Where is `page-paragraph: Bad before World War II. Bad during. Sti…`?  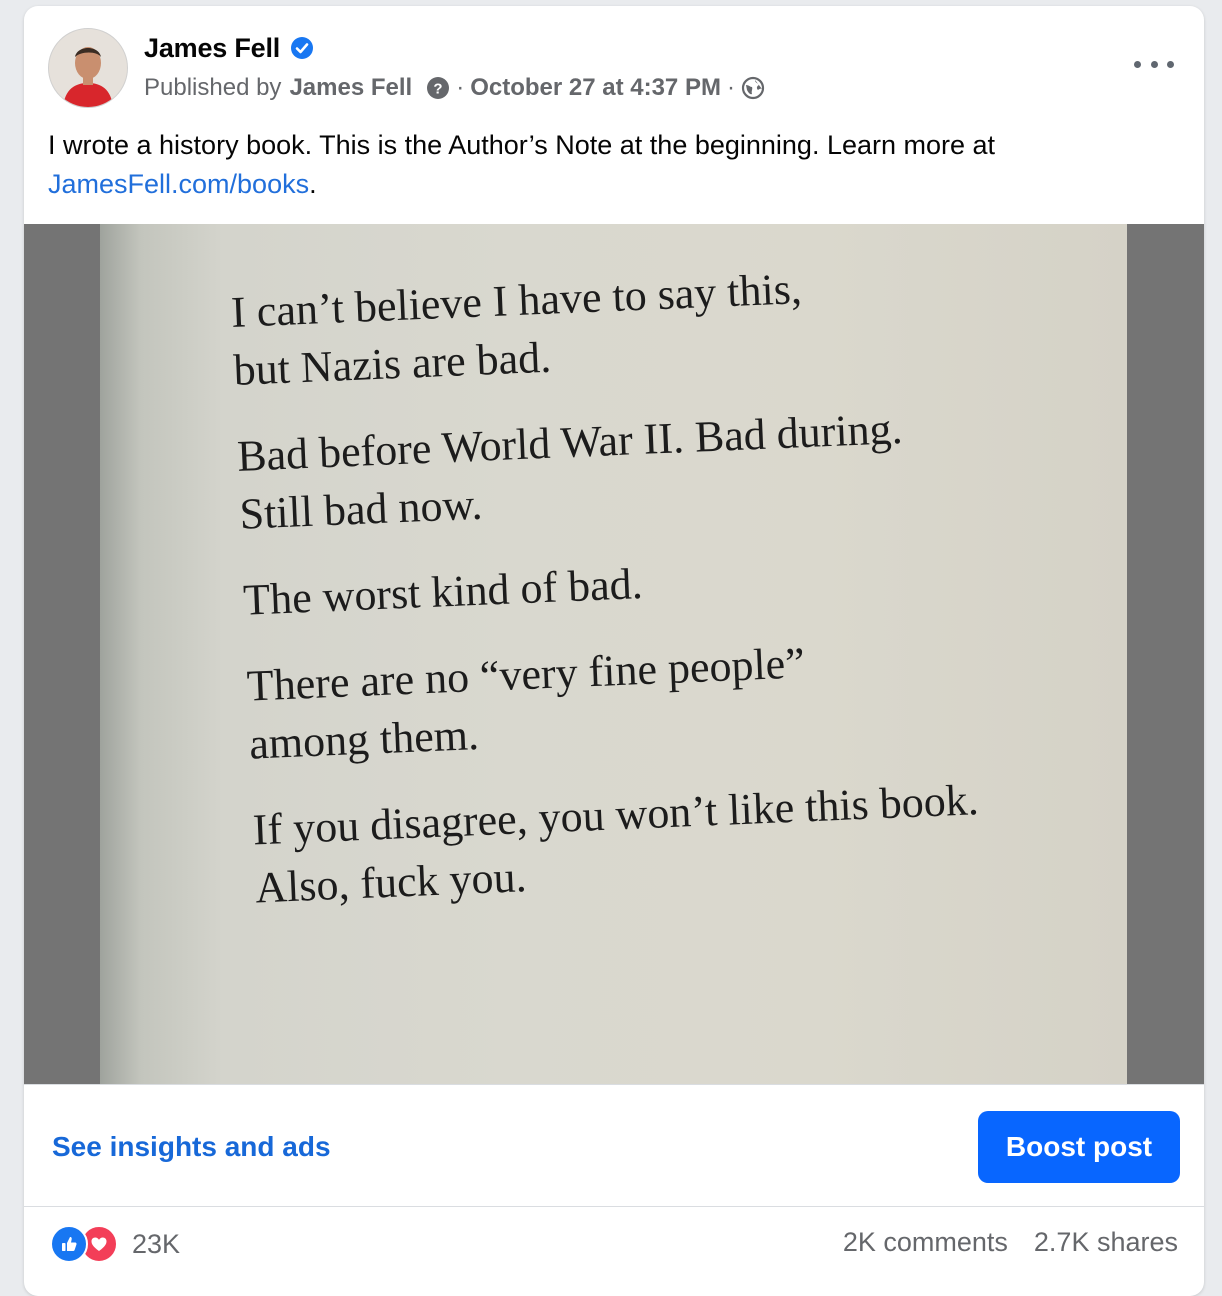 page-paragraph: Bad before World War II. Bad during. Sti… is located at coordinates (678, 467).